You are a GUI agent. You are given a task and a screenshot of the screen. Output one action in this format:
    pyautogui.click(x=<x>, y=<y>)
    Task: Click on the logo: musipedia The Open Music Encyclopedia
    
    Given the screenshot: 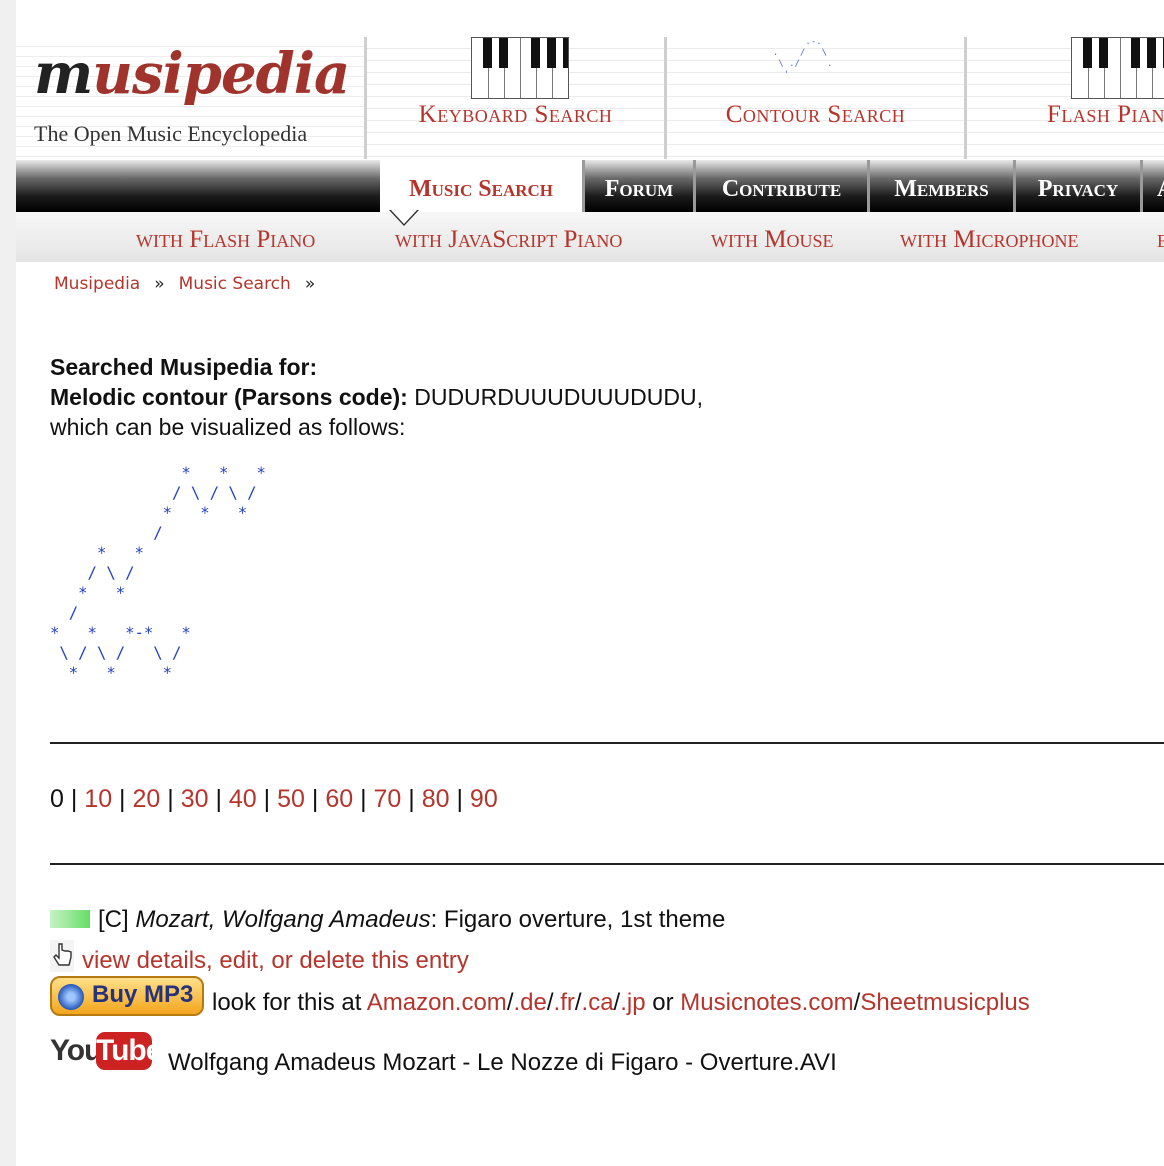 What is the action you would take?
    pyautogui.click(x=190, y=98)
    